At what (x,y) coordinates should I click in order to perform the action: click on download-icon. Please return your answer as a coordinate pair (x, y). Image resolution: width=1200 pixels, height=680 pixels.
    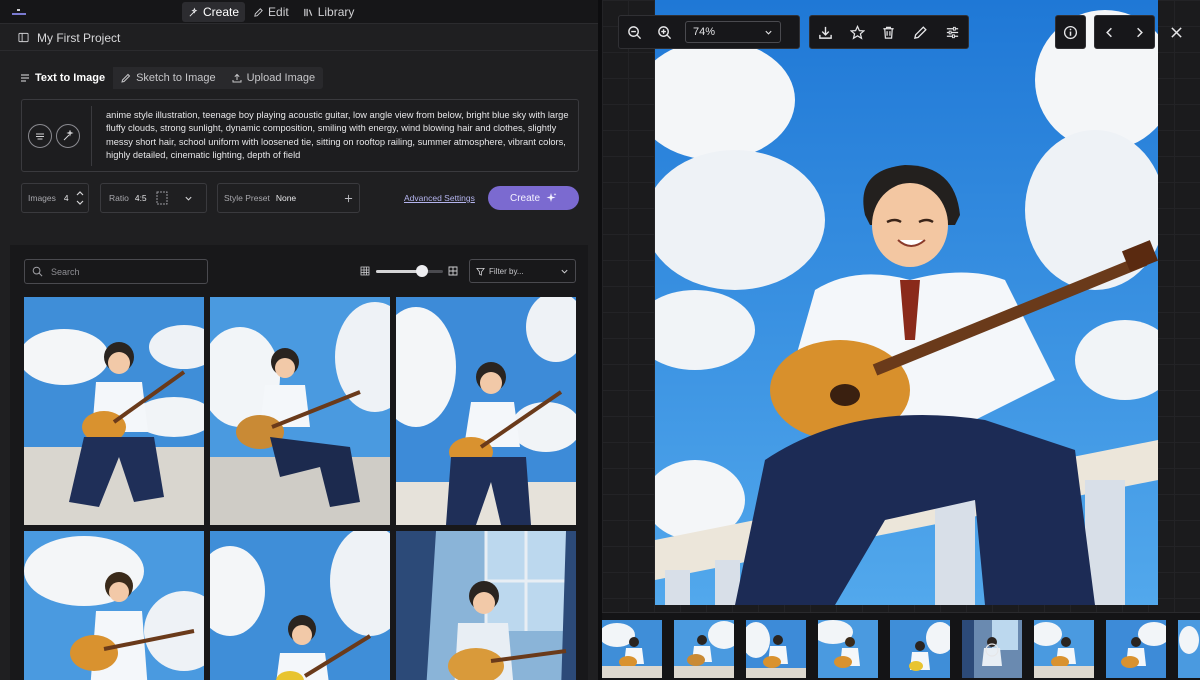
    Looking at the image, I should click on (826, 32).